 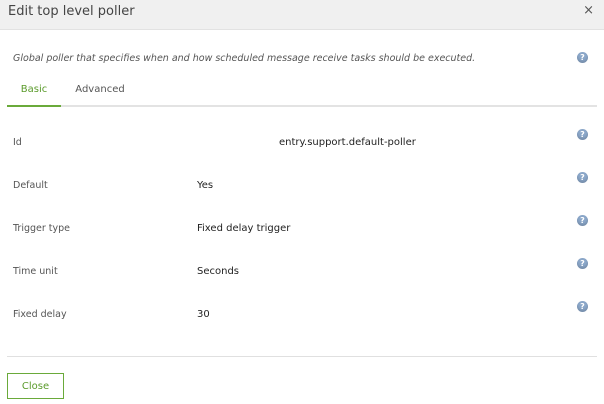 I want to click on tab-advanced: Advanced, so click(x=100, y=95).